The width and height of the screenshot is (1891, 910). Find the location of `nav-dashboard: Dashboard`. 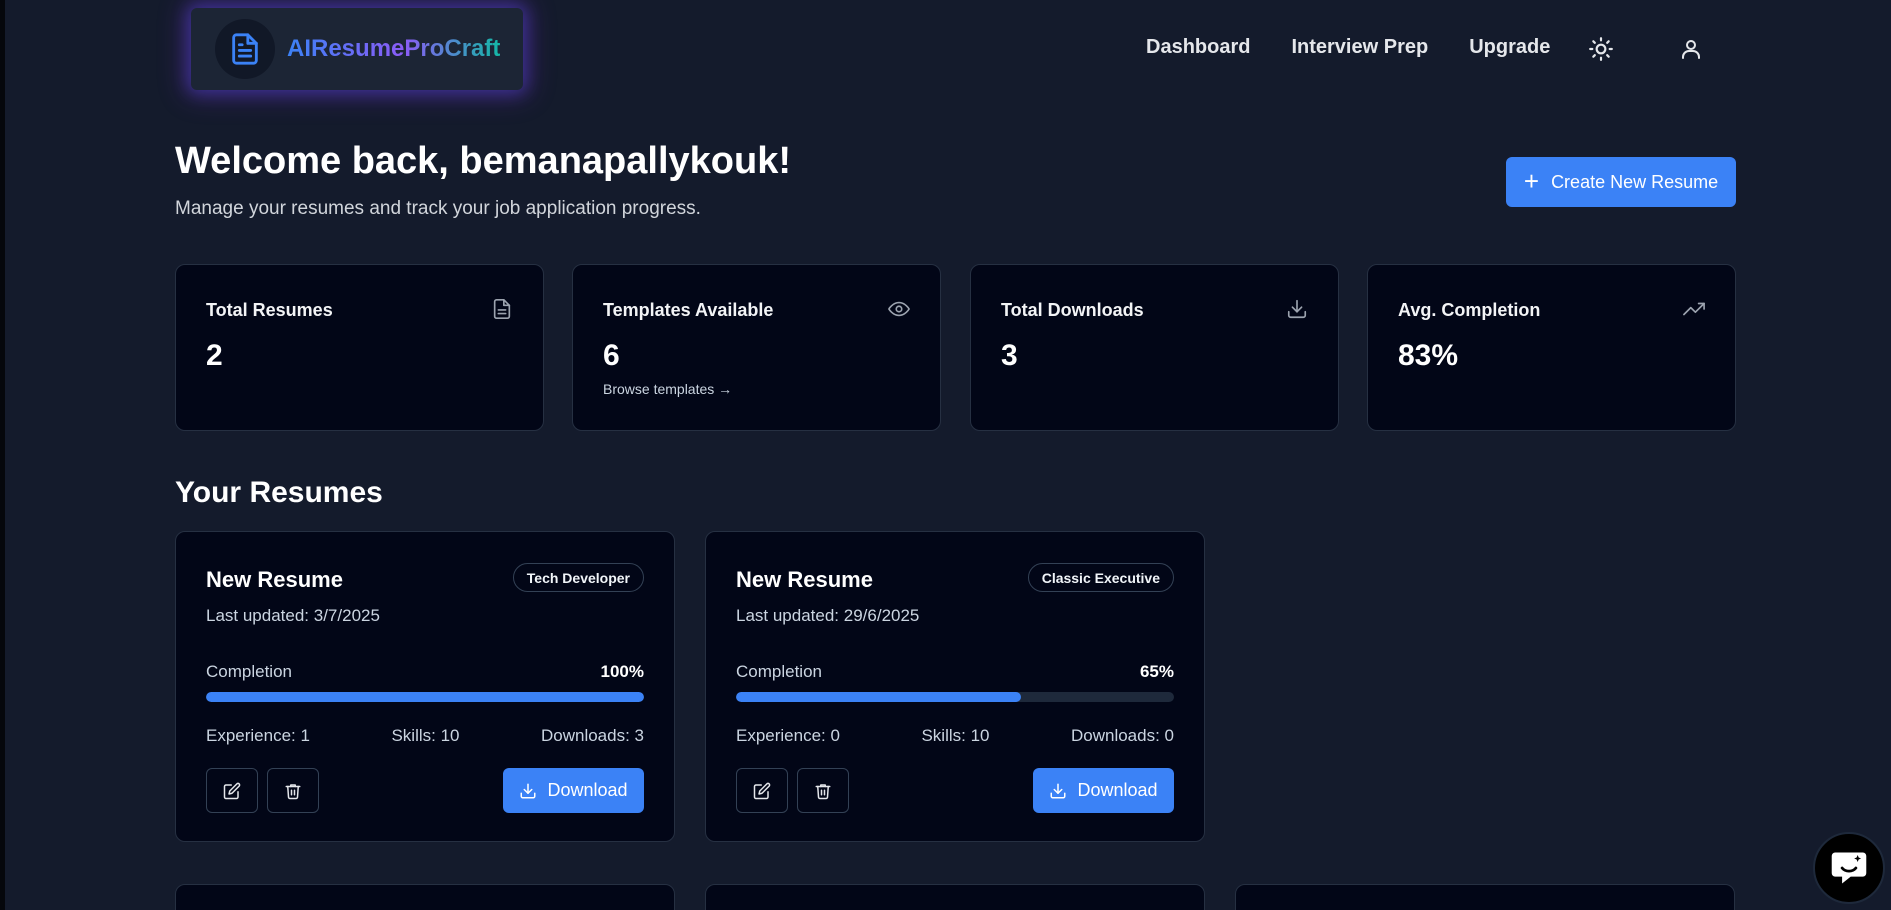

nav-dashboard: Dashboard is located at coordinates (1198, 47).